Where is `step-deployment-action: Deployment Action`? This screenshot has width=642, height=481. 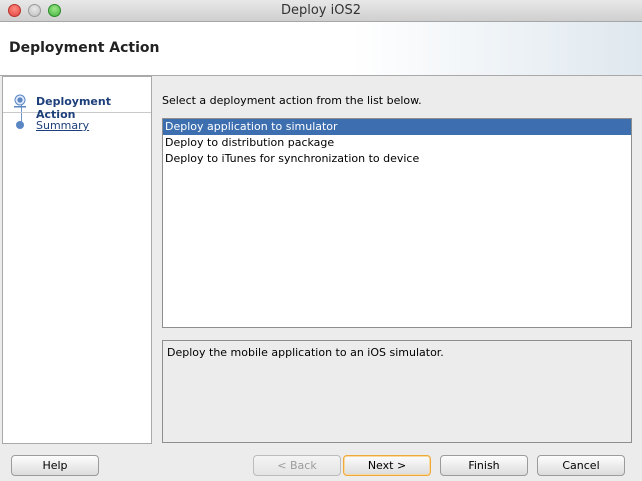
step-deployment-action: Deployment Action is located at coordinates (77, 105).